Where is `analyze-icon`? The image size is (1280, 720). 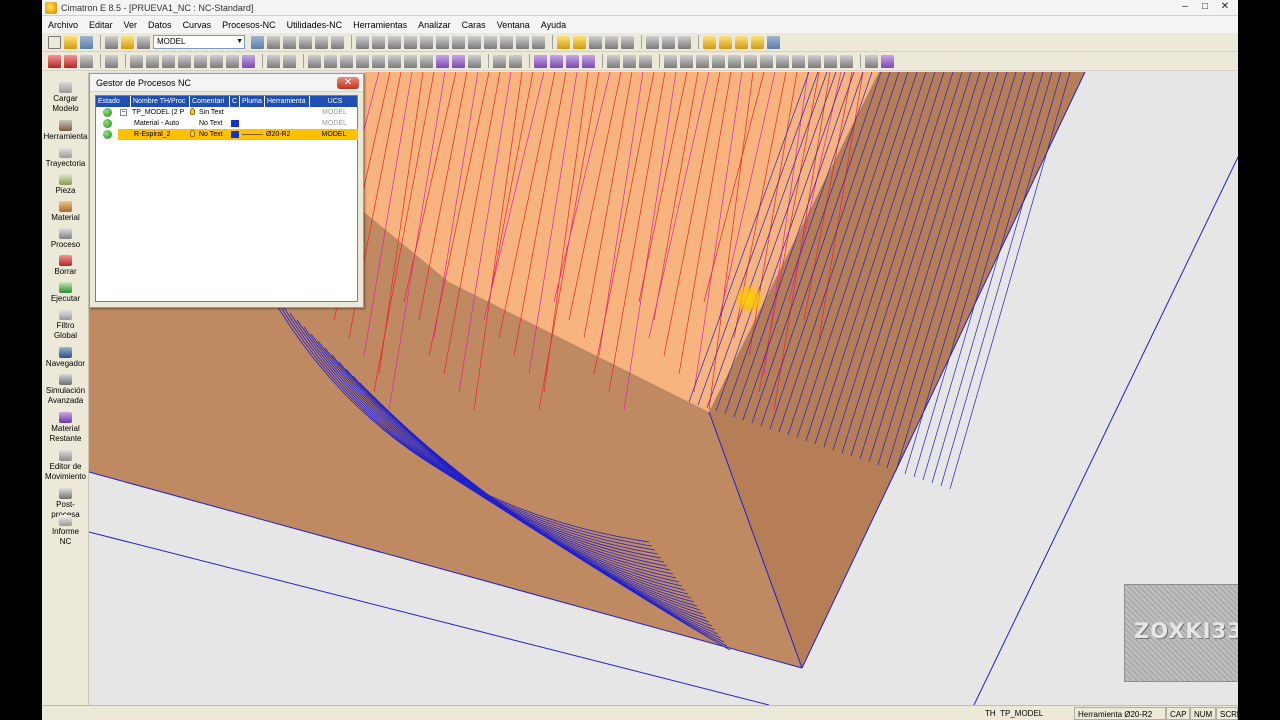
analyze-icon is located at coordinates (515, 61).